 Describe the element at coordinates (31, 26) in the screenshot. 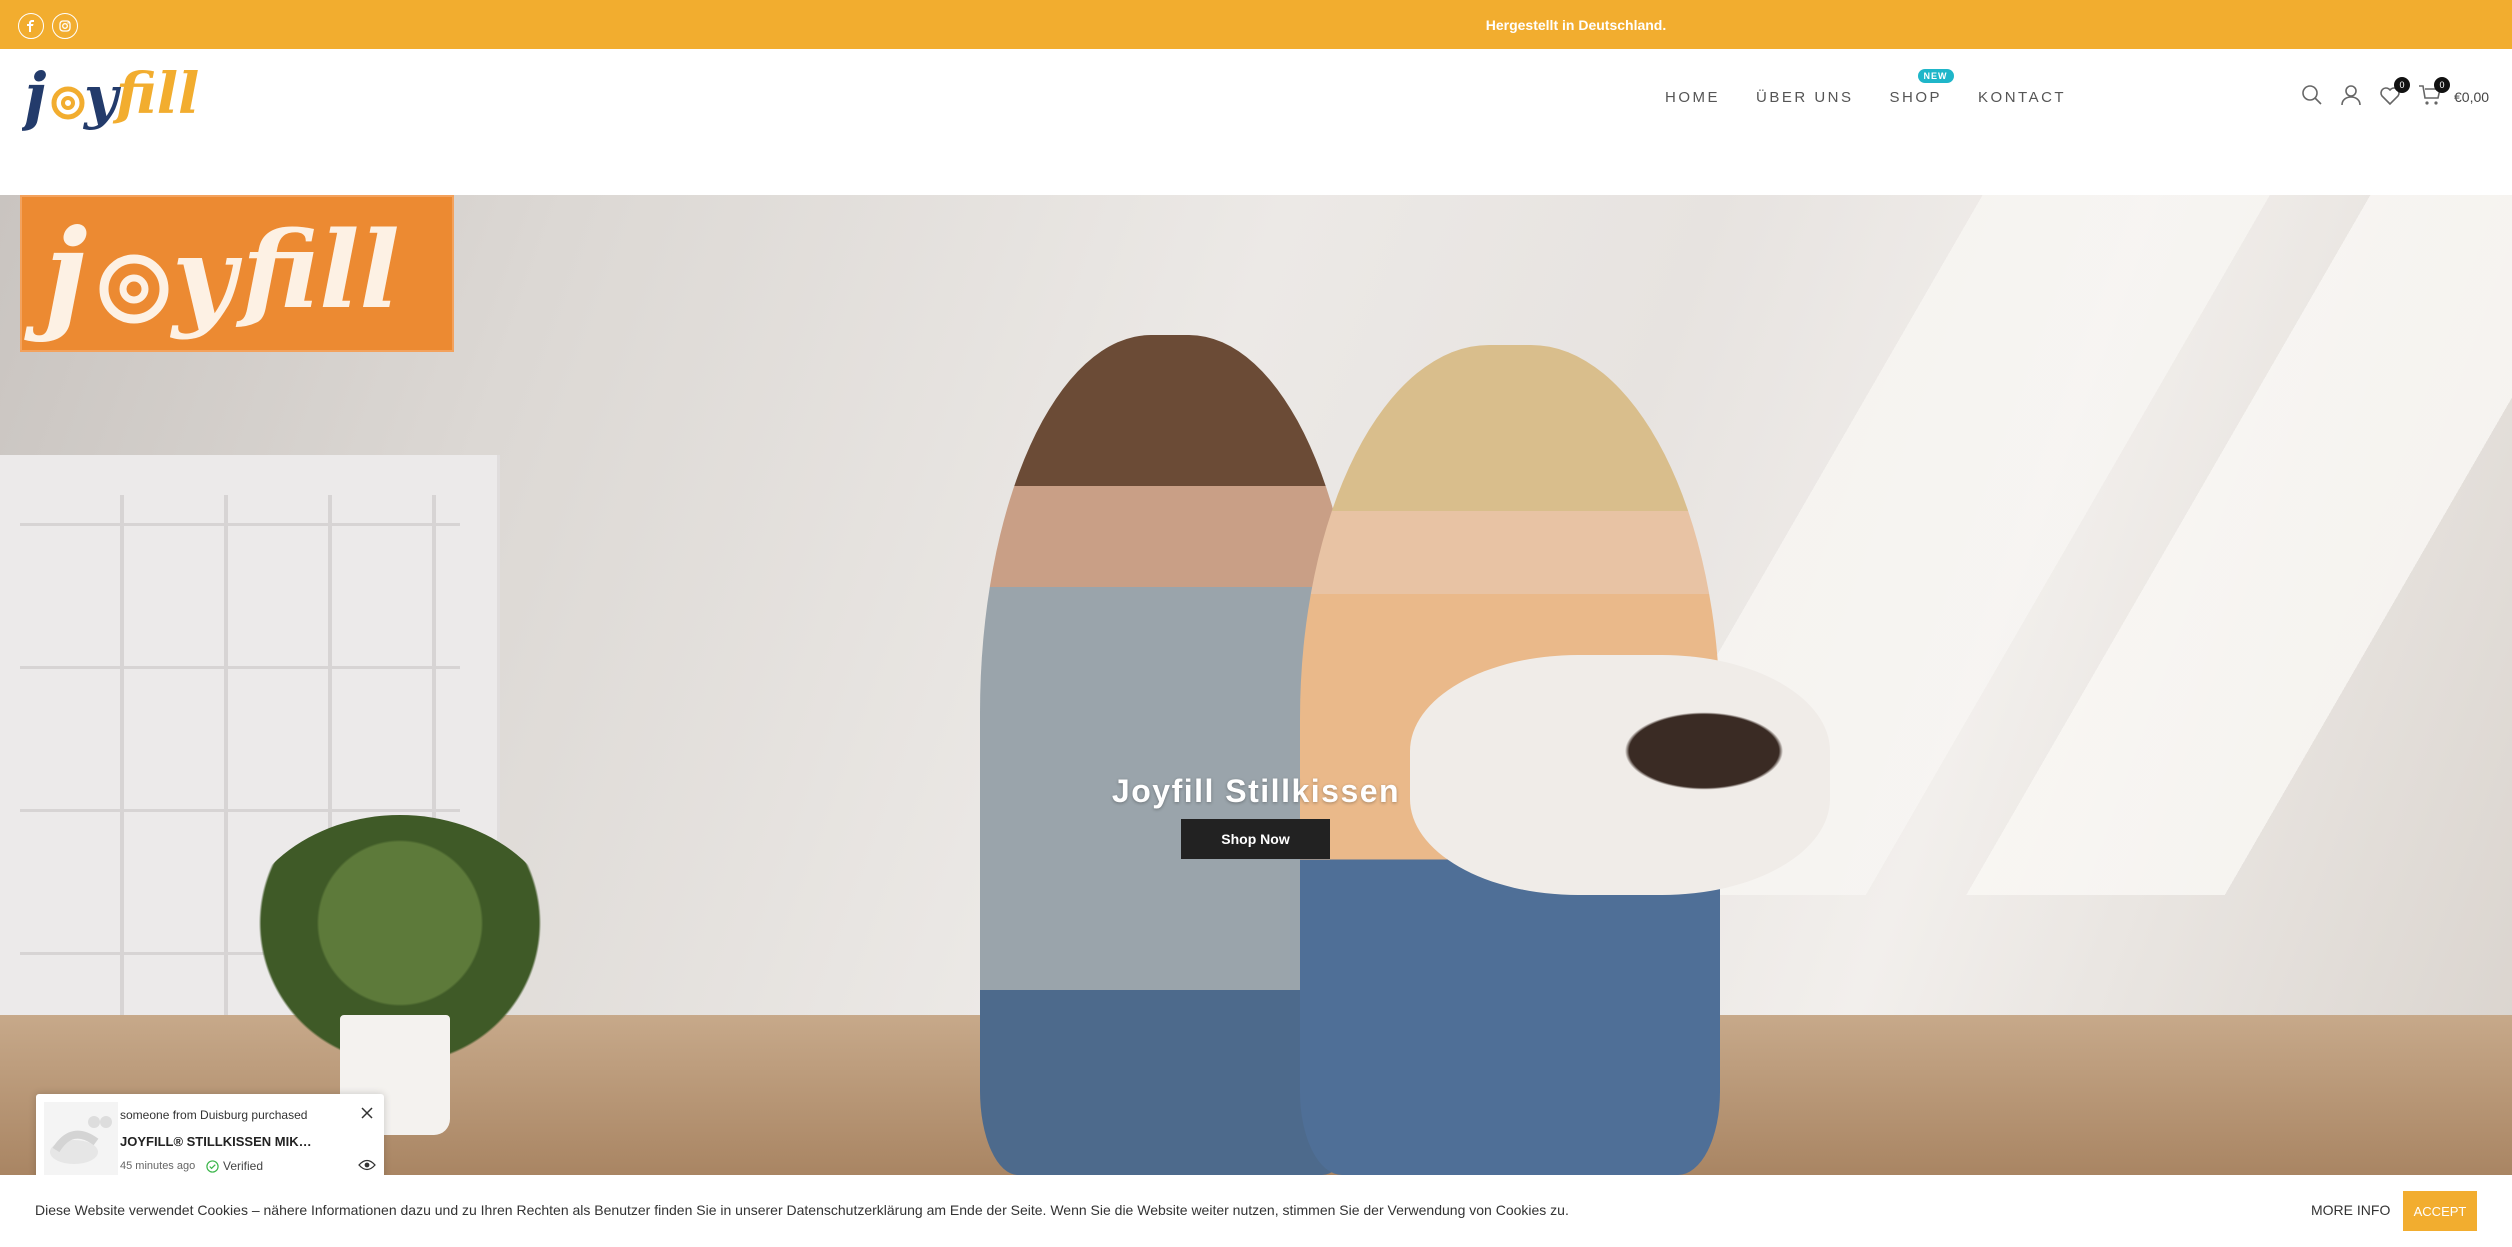

I see `facebook-icon` at that location.